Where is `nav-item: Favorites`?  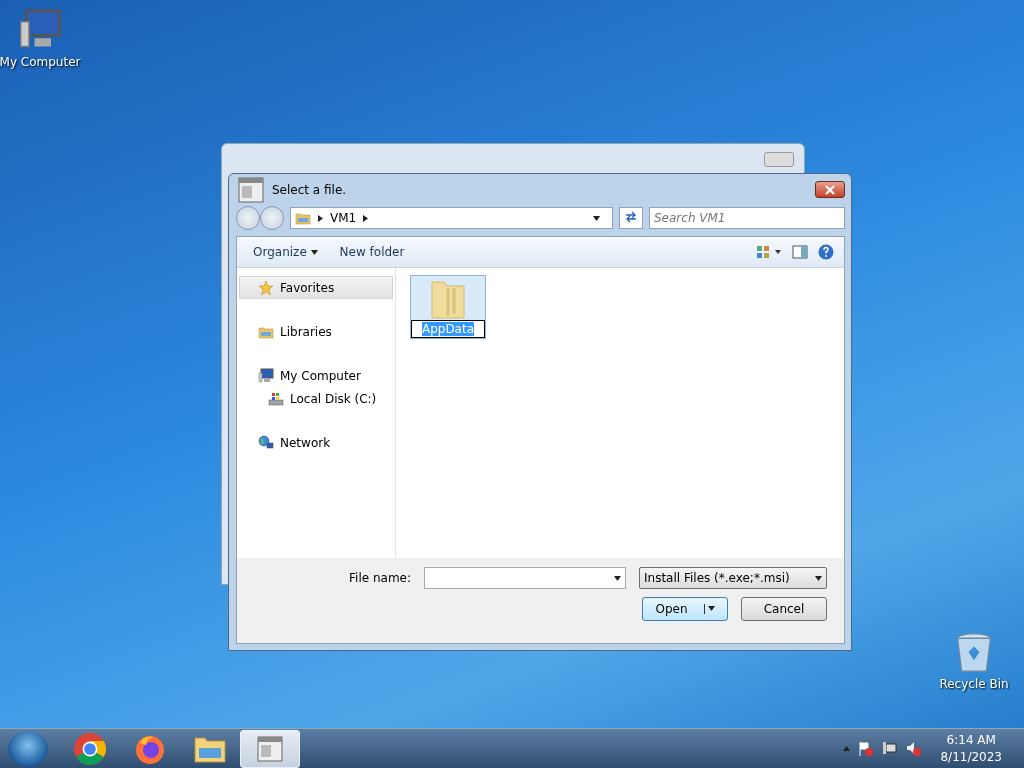 nav-item: Favorites is located at coordinates (316, 287).